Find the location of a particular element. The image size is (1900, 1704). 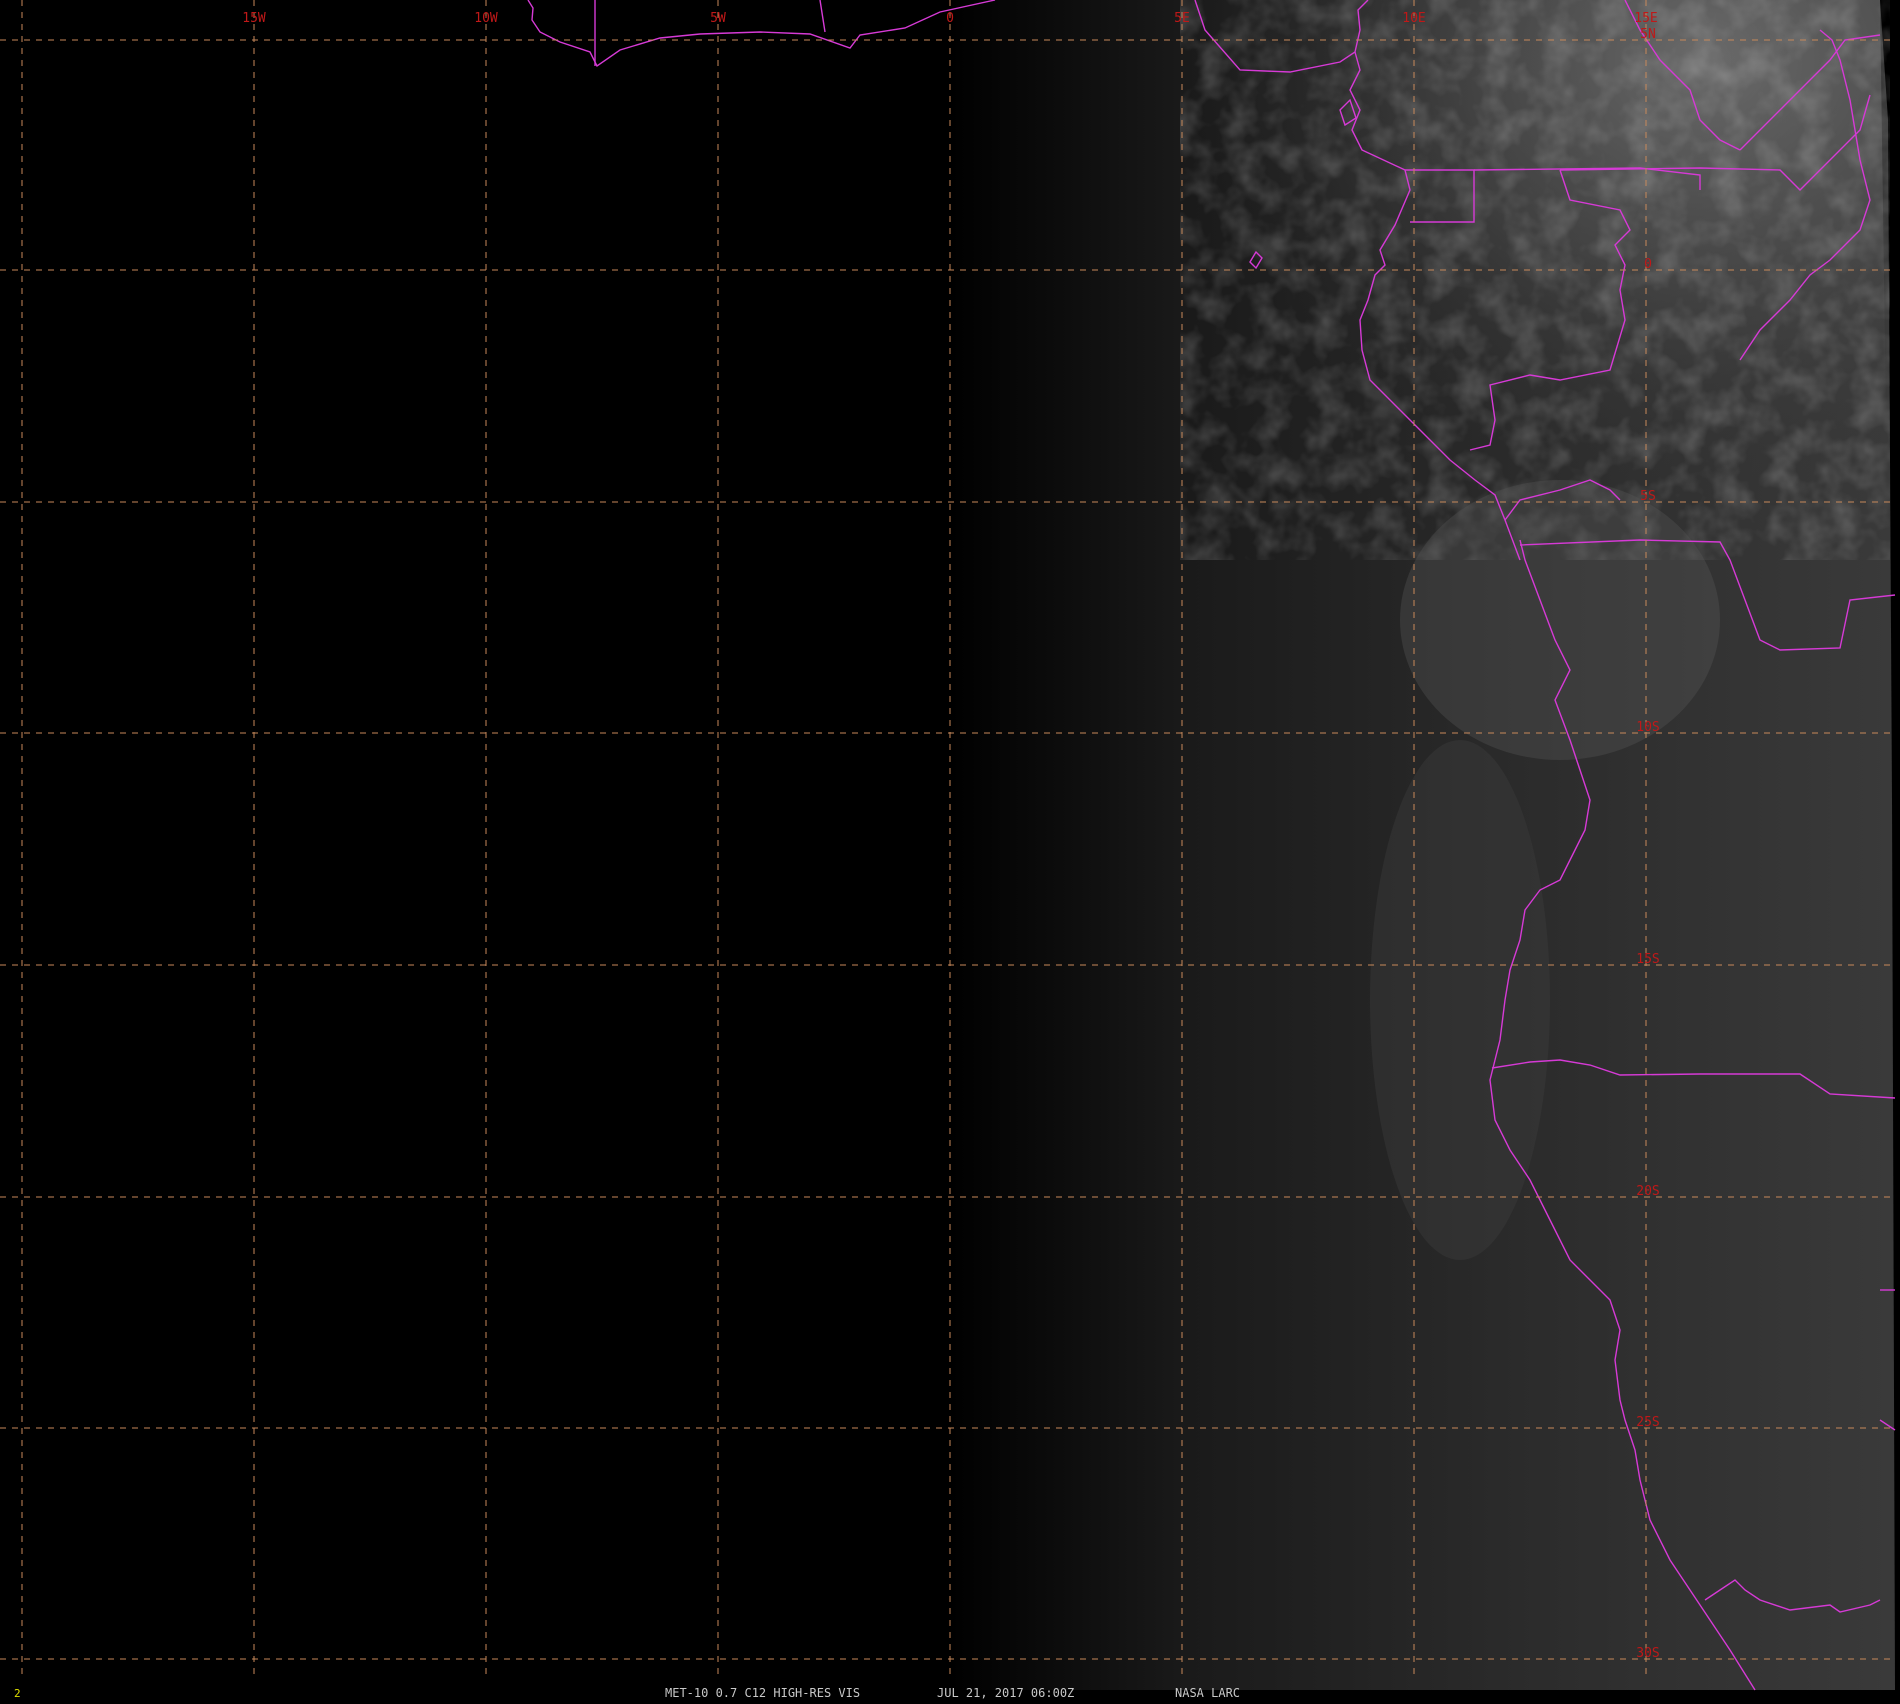

latitude-label: 30S is located at coordinates (1647, 1653).